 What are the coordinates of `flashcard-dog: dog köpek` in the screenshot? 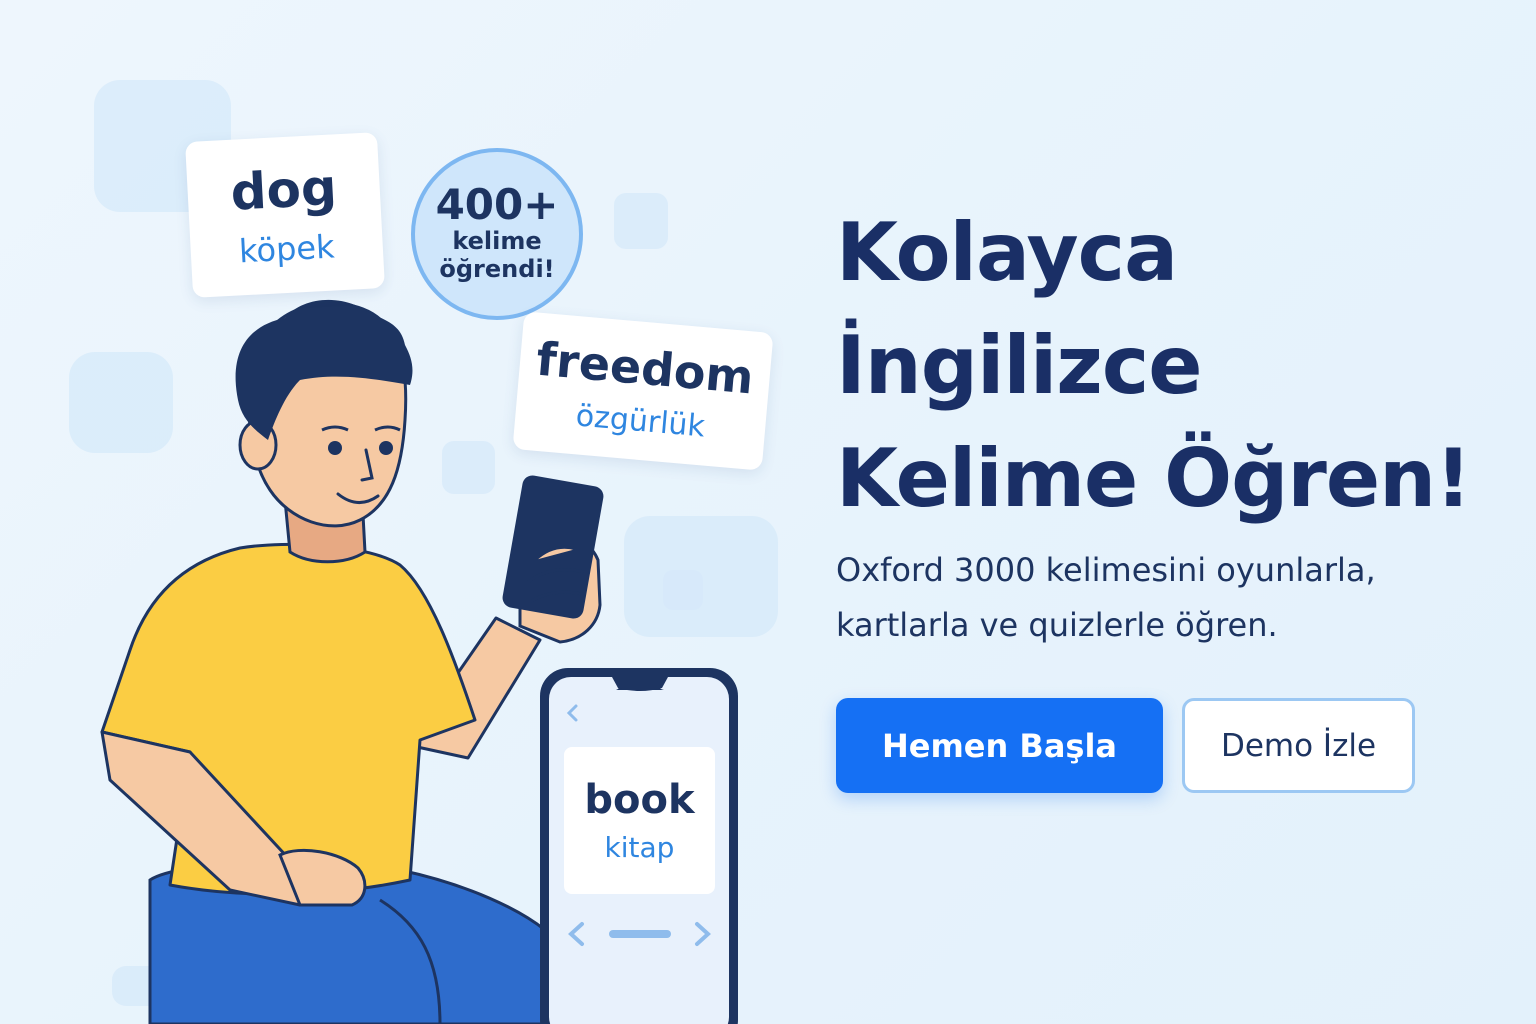 It's located at (285, 215).